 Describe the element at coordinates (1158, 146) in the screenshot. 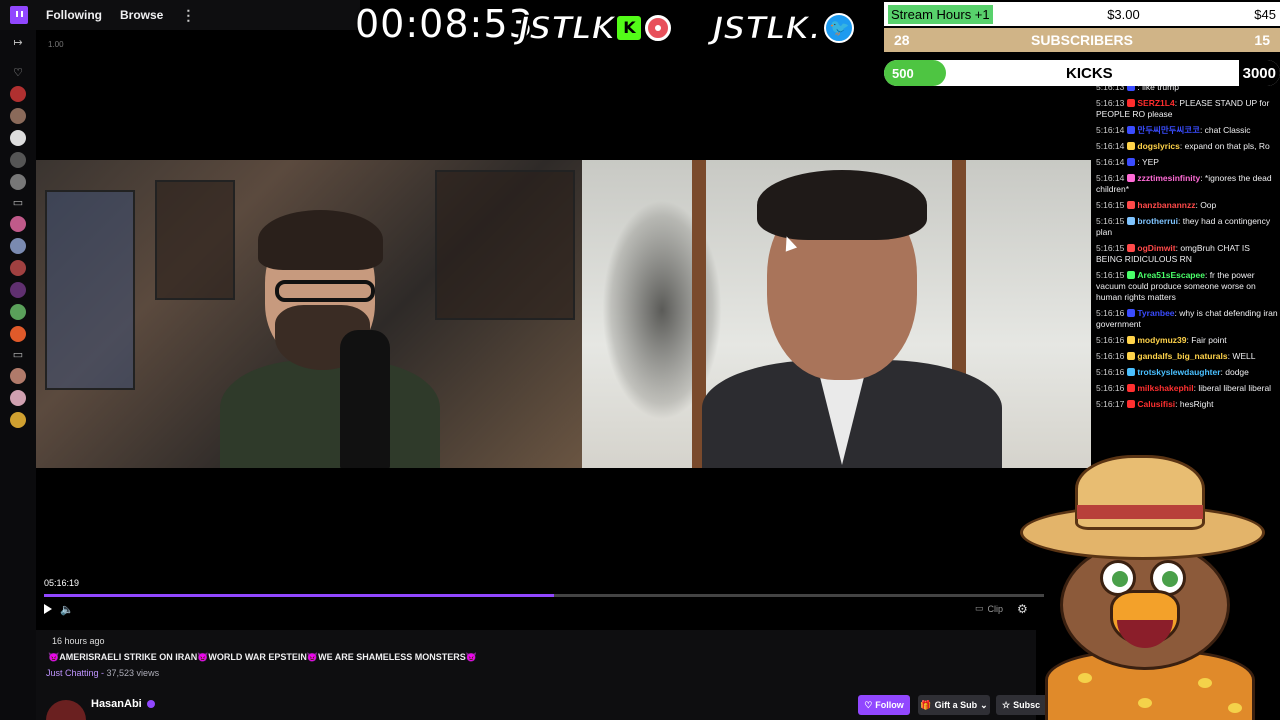

I see `chat-username: dogslyrics` at that location.